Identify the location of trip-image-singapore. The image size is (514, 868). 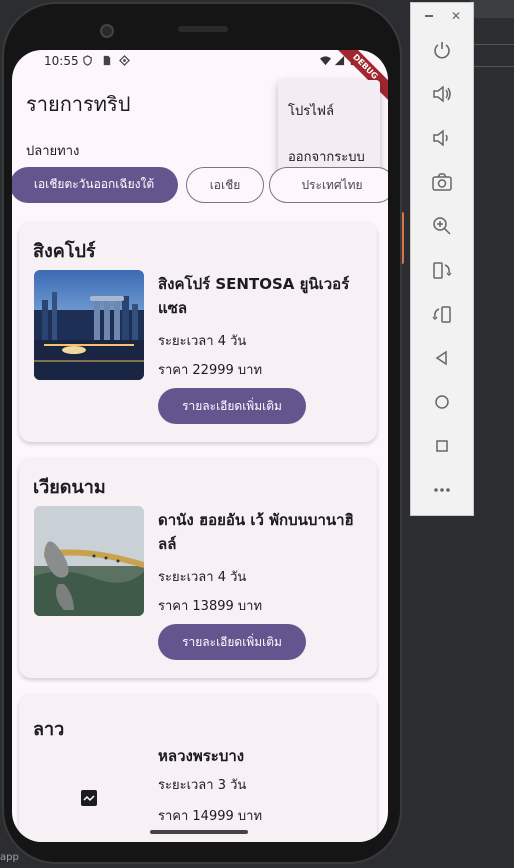
(89, 325).